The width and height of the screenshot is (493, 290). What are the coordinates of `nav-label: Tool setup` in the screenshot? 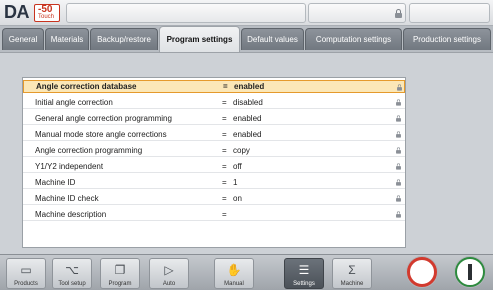 It's located at (72, 284).